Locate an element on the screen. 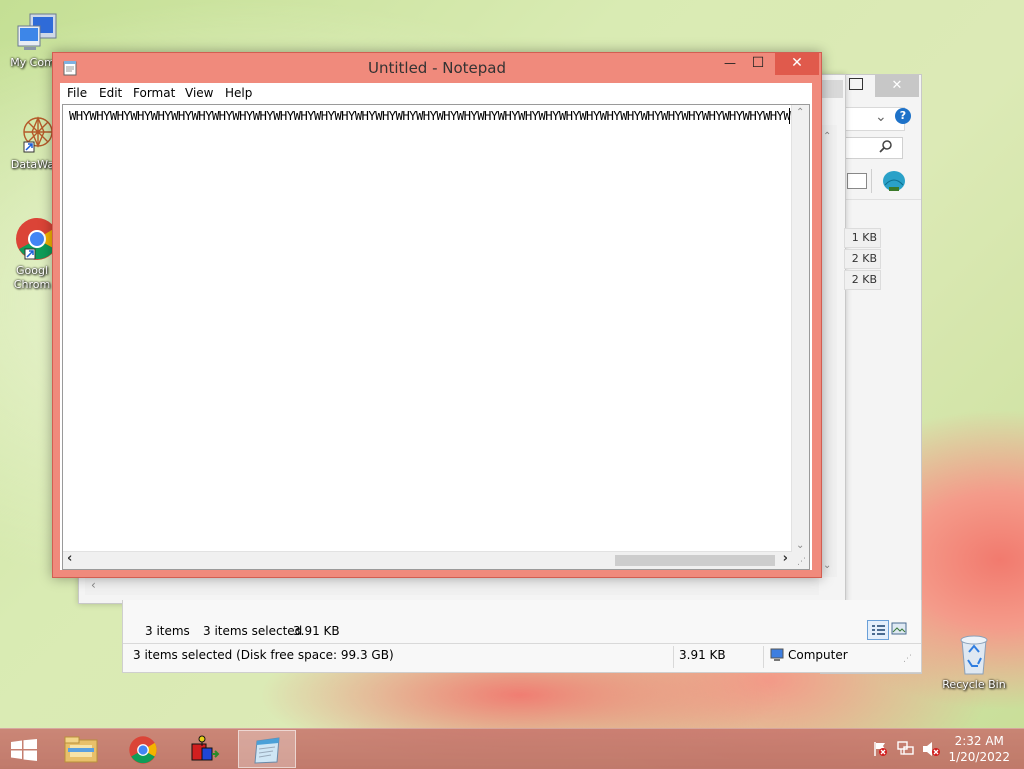 This screenshot has height=769, width=1024. desktop-icon-label: Recycle Bin is located at coordinates (974, 684).